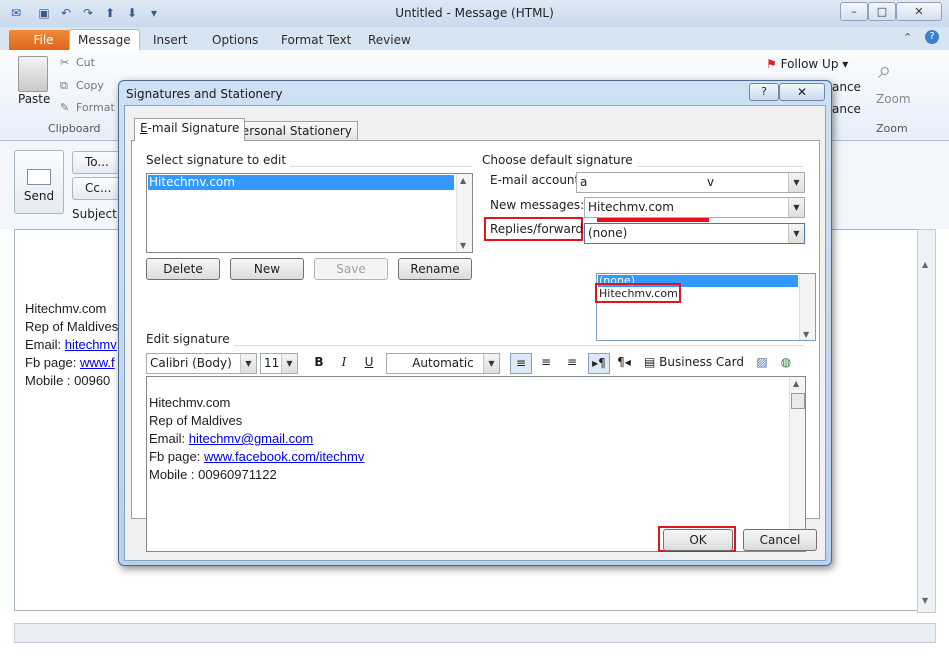 The width and height of the screenshot is (949, 667). I want to click on insert-picture-icon: ▨, so click(762, 362).